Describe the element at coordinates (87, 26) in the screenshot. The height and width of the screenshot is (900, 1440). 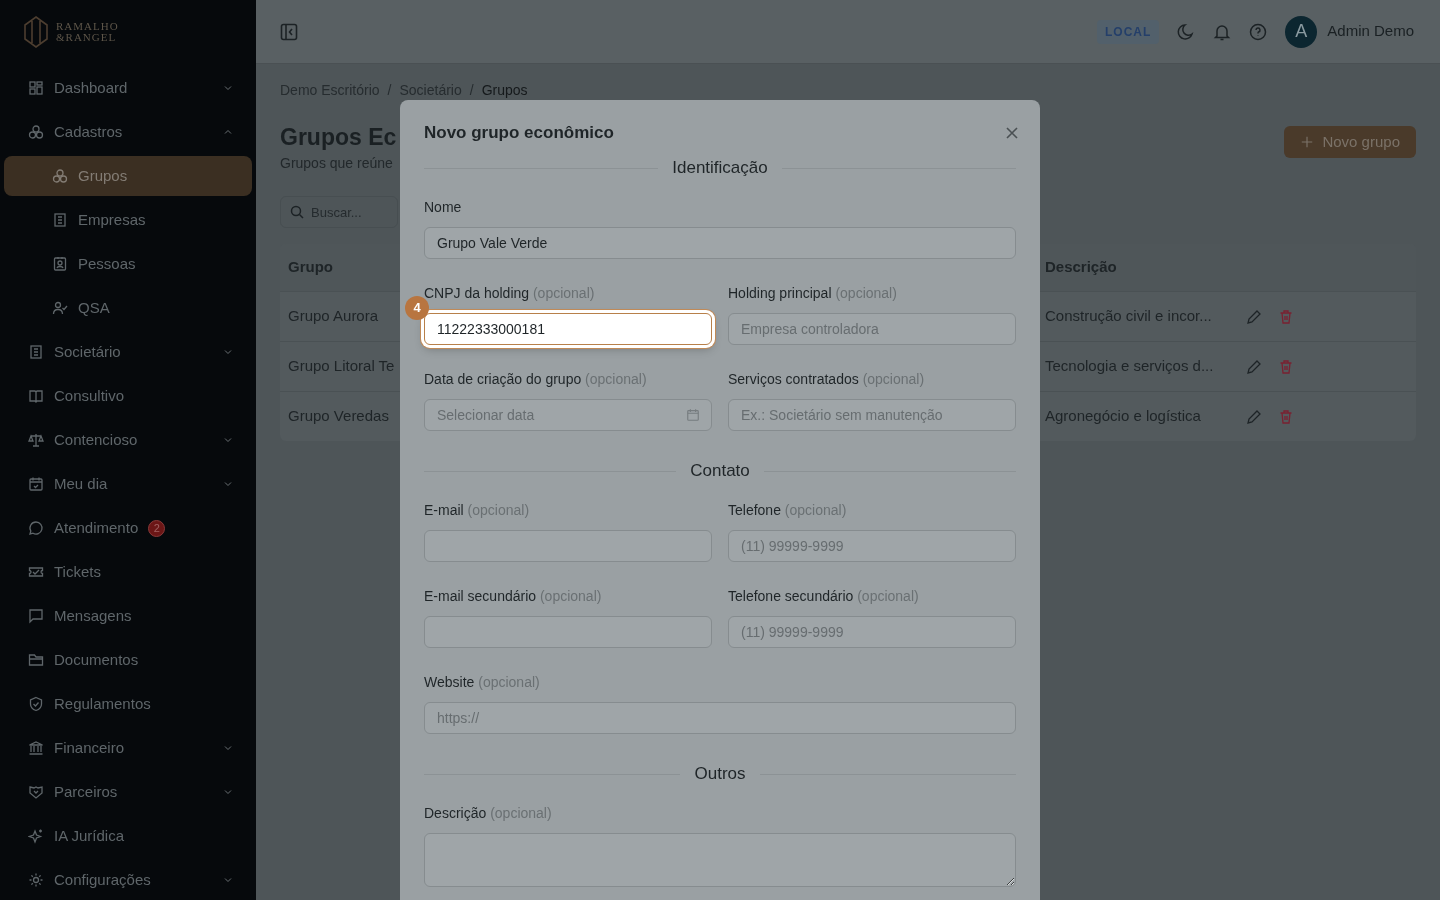
I see `logo-text: RAMALHO` at that location.